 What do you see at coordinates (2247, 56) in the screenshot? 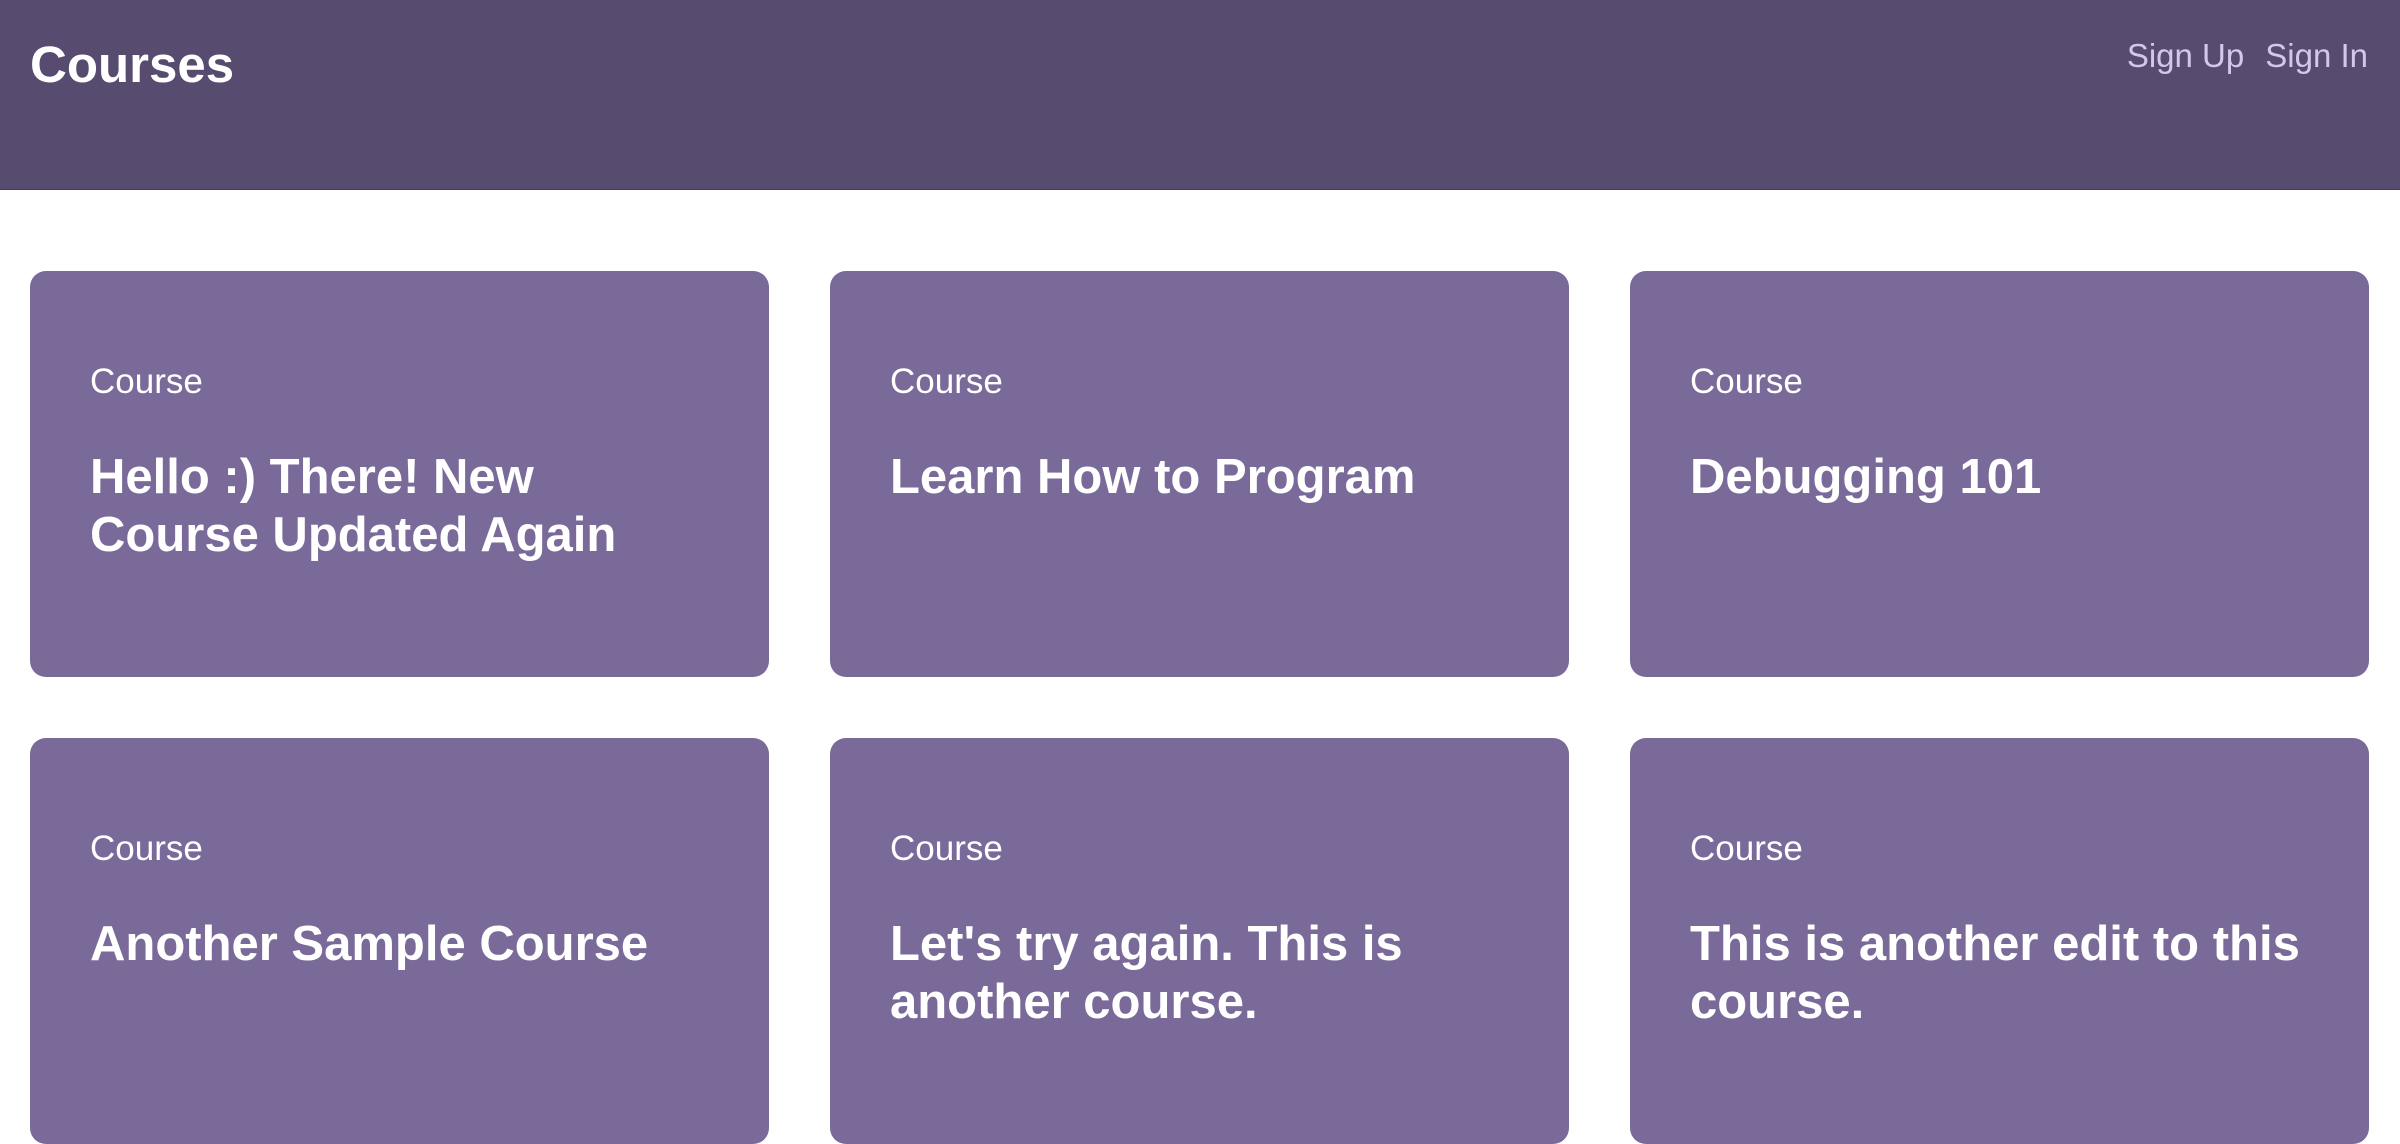
I see `header-nav: Sign Up Sign In` at bounding box center [2247, 56].